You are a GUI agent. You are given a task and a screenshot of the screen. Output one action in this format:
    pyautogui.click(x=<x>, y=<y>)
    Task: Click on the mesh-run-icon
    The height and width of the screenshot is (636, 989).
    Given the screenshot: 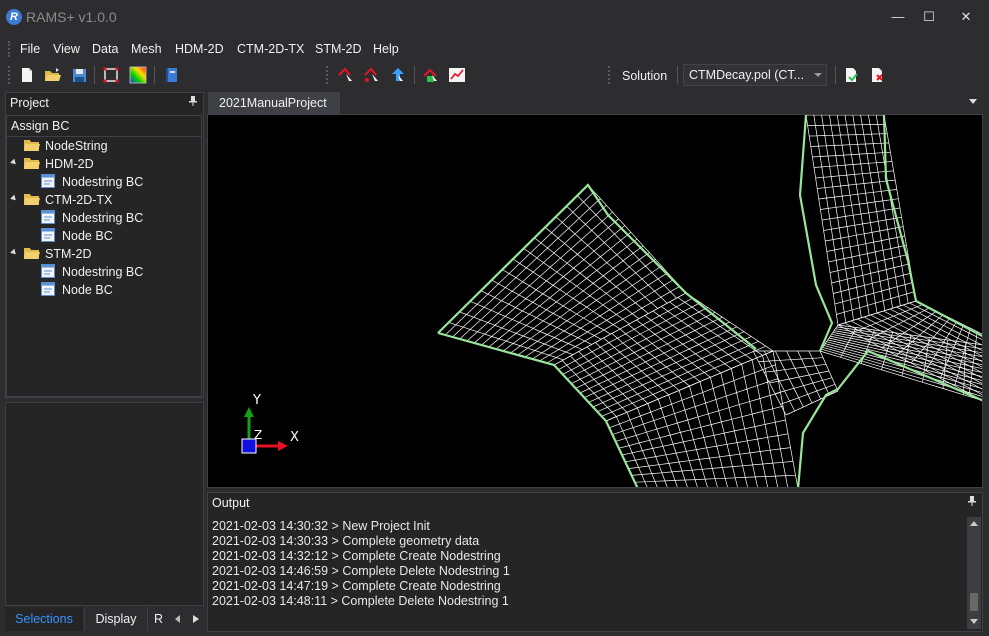 What is the action you would take?
    pyautogui.click(x=431, y=75)
    